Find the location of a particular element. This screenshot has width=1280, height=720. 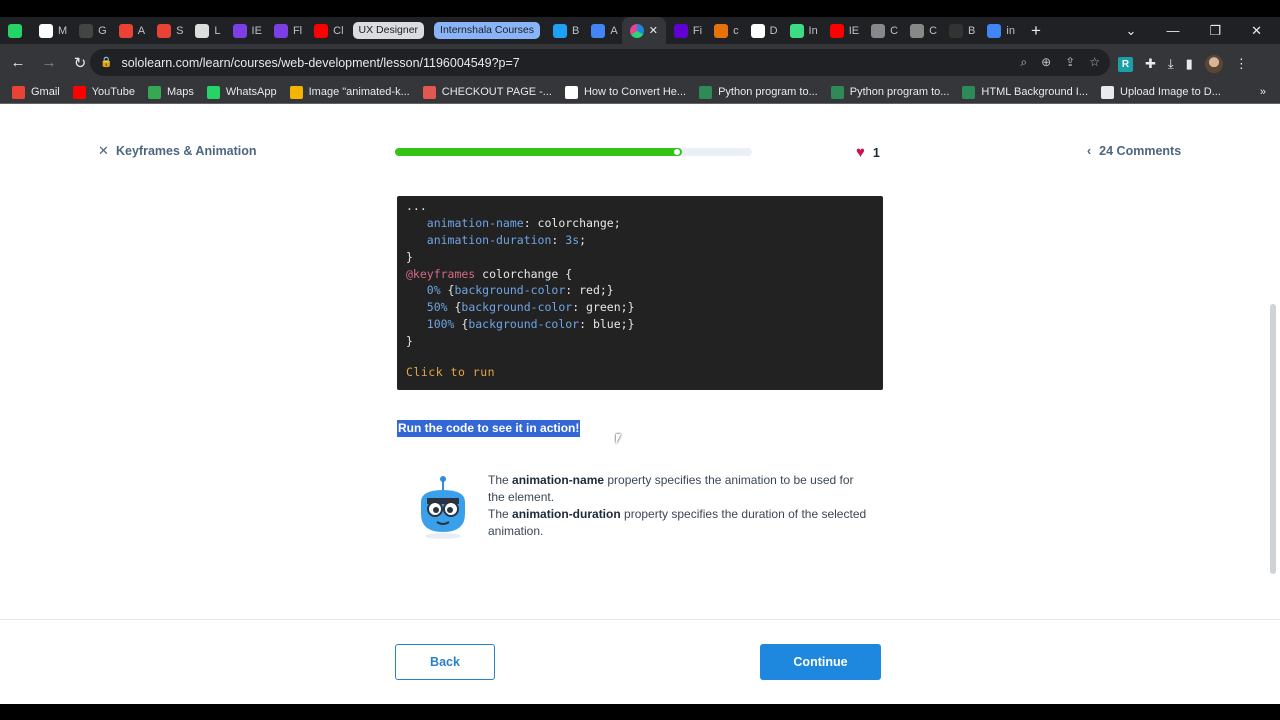

close-window-button: ✕ is located at coordinates (1256, 31).